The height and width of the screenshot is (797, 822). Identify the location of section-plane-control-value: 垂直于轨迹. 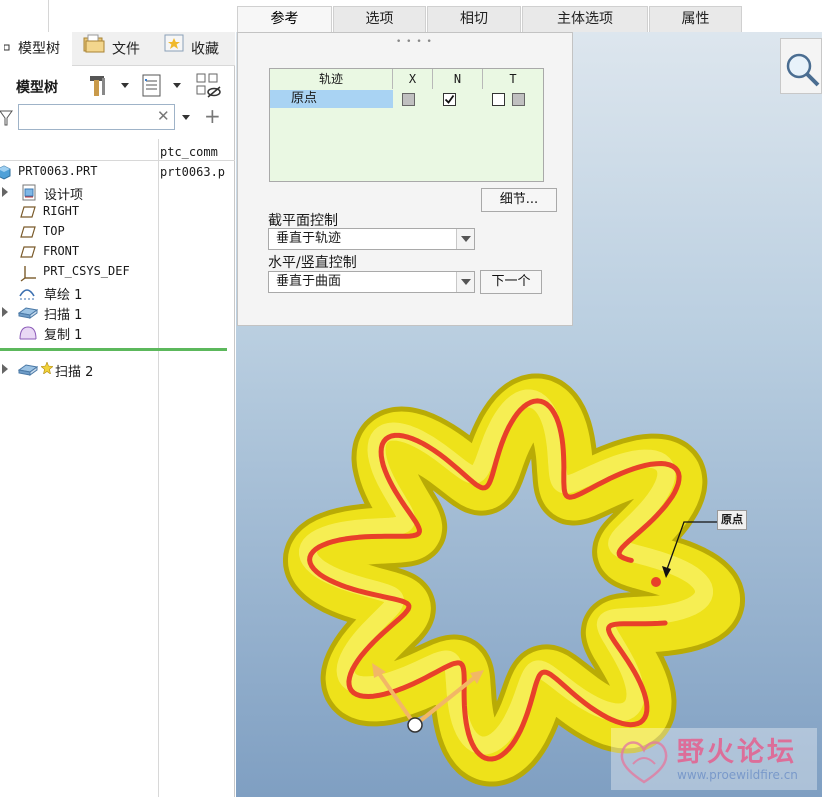
(309, 238).